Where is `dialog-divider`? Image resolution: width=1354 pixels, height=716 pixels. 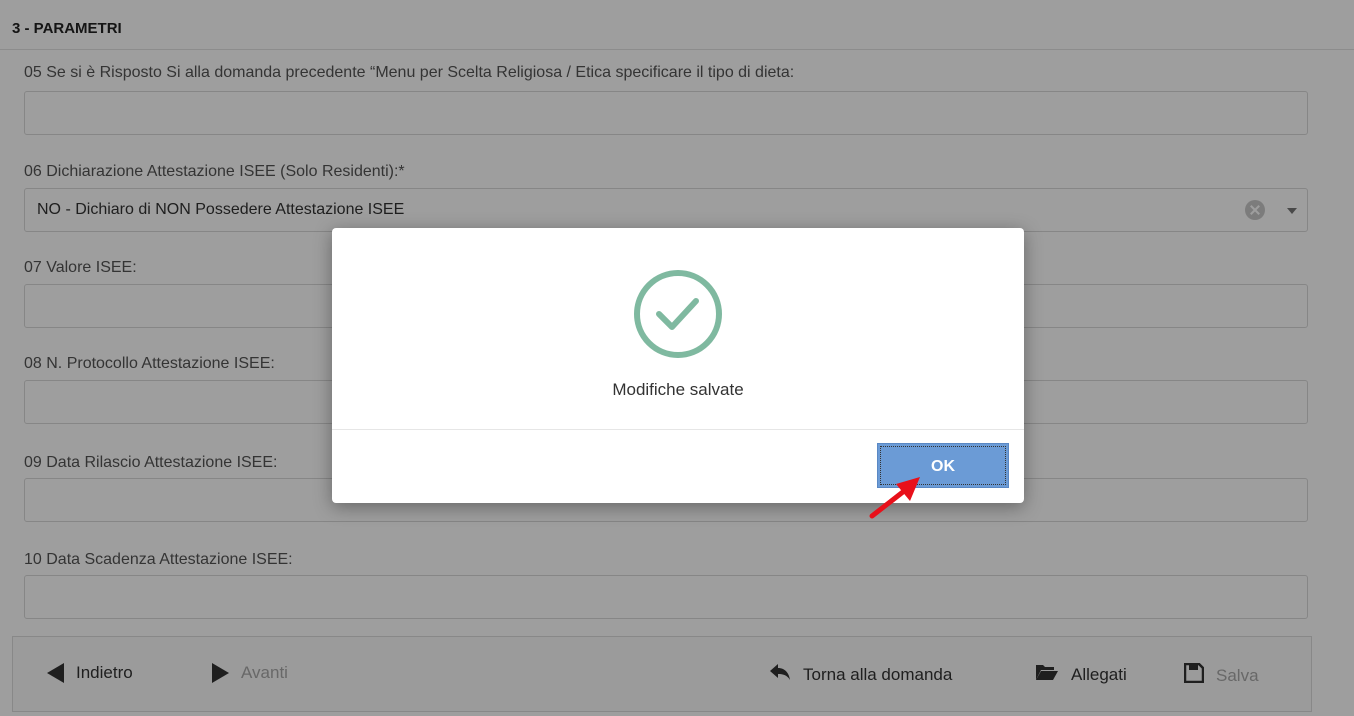
dialog-divider is located at coordinates (678, 429).